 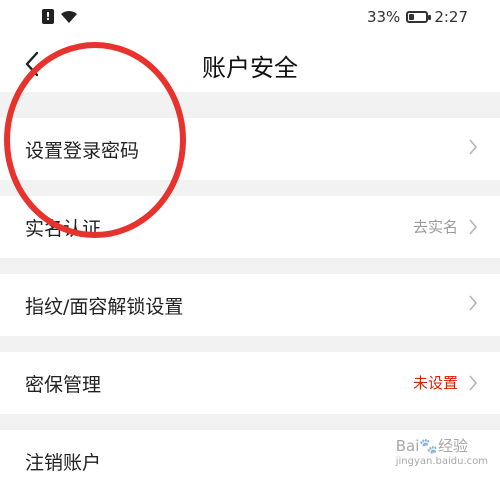 What do you see at coordinates (250, 383) in the screenshot?
I see `row-security-question: 密保管理 未设置` at bounding box center [250, 383].